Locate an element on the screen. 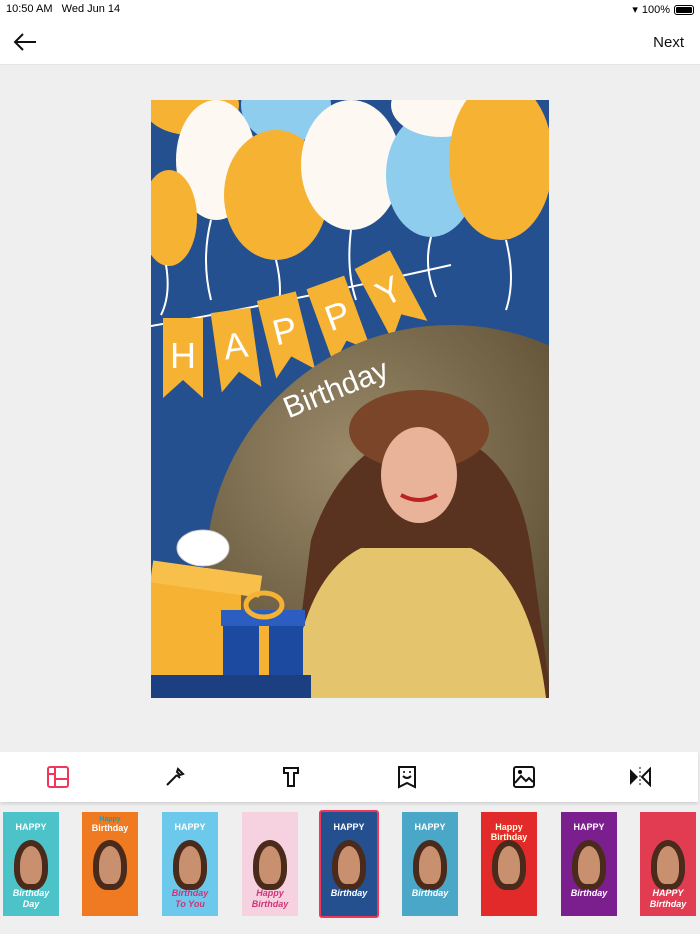 The image size is (700, 934). editor-toolbar is located at coordinates (349, 777).